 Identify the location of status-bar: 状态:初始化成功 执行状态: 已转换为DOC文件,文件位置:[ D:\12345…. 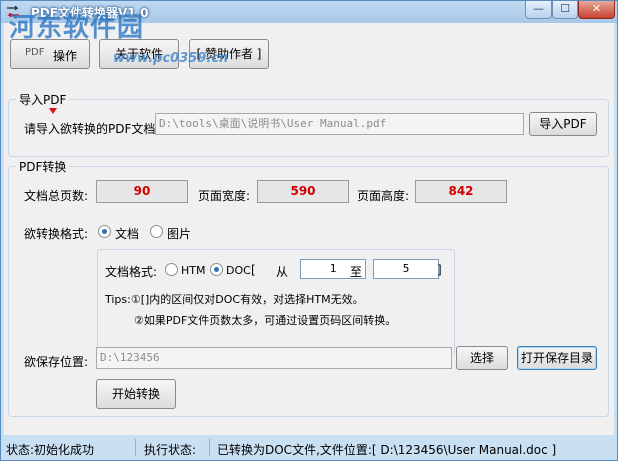
(309, 447).